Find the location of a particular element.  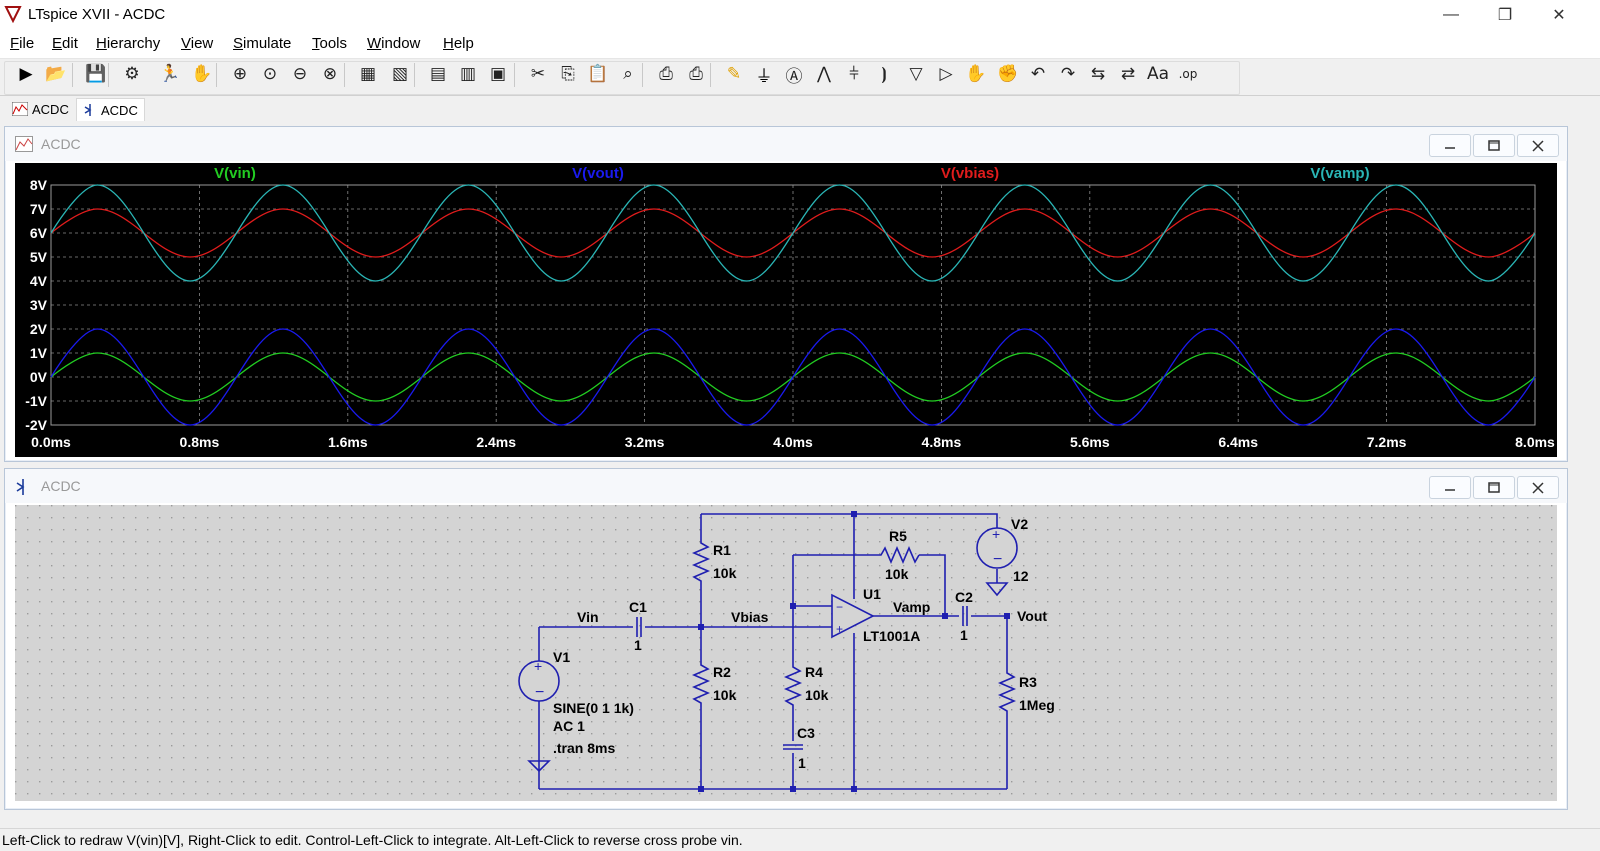

legend-vvamp: V(vamp) is located at coordinates (1339, 173).